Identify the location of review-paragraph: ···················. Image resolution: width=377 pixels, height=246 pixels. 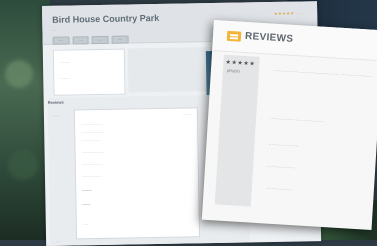
(281, 167).